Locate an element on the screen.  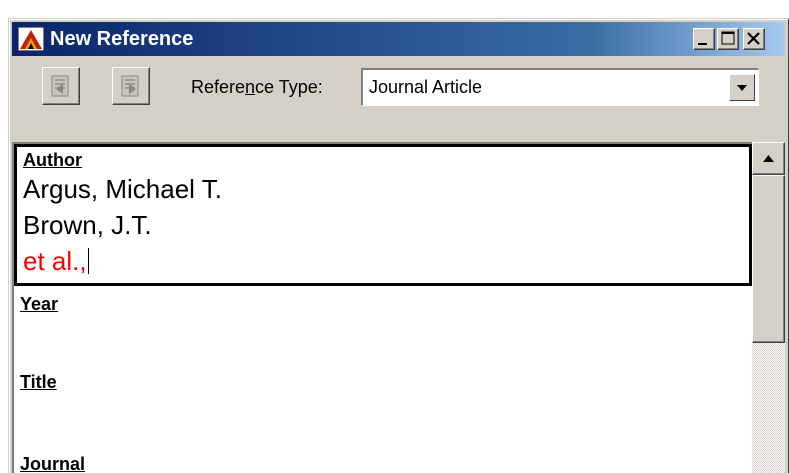
maximize-button is located at coordinates (728, 39).